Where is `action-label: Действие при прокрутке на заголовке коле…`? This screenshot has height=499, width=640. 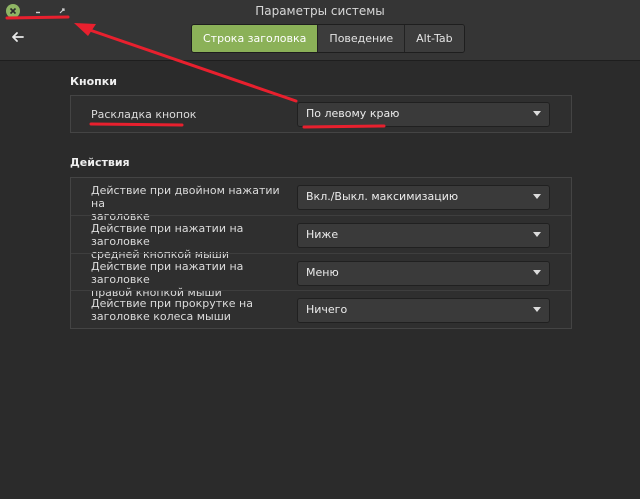 action-label: Действие при прокрутке на заголовке коле… is located at coordinates (172, 310).